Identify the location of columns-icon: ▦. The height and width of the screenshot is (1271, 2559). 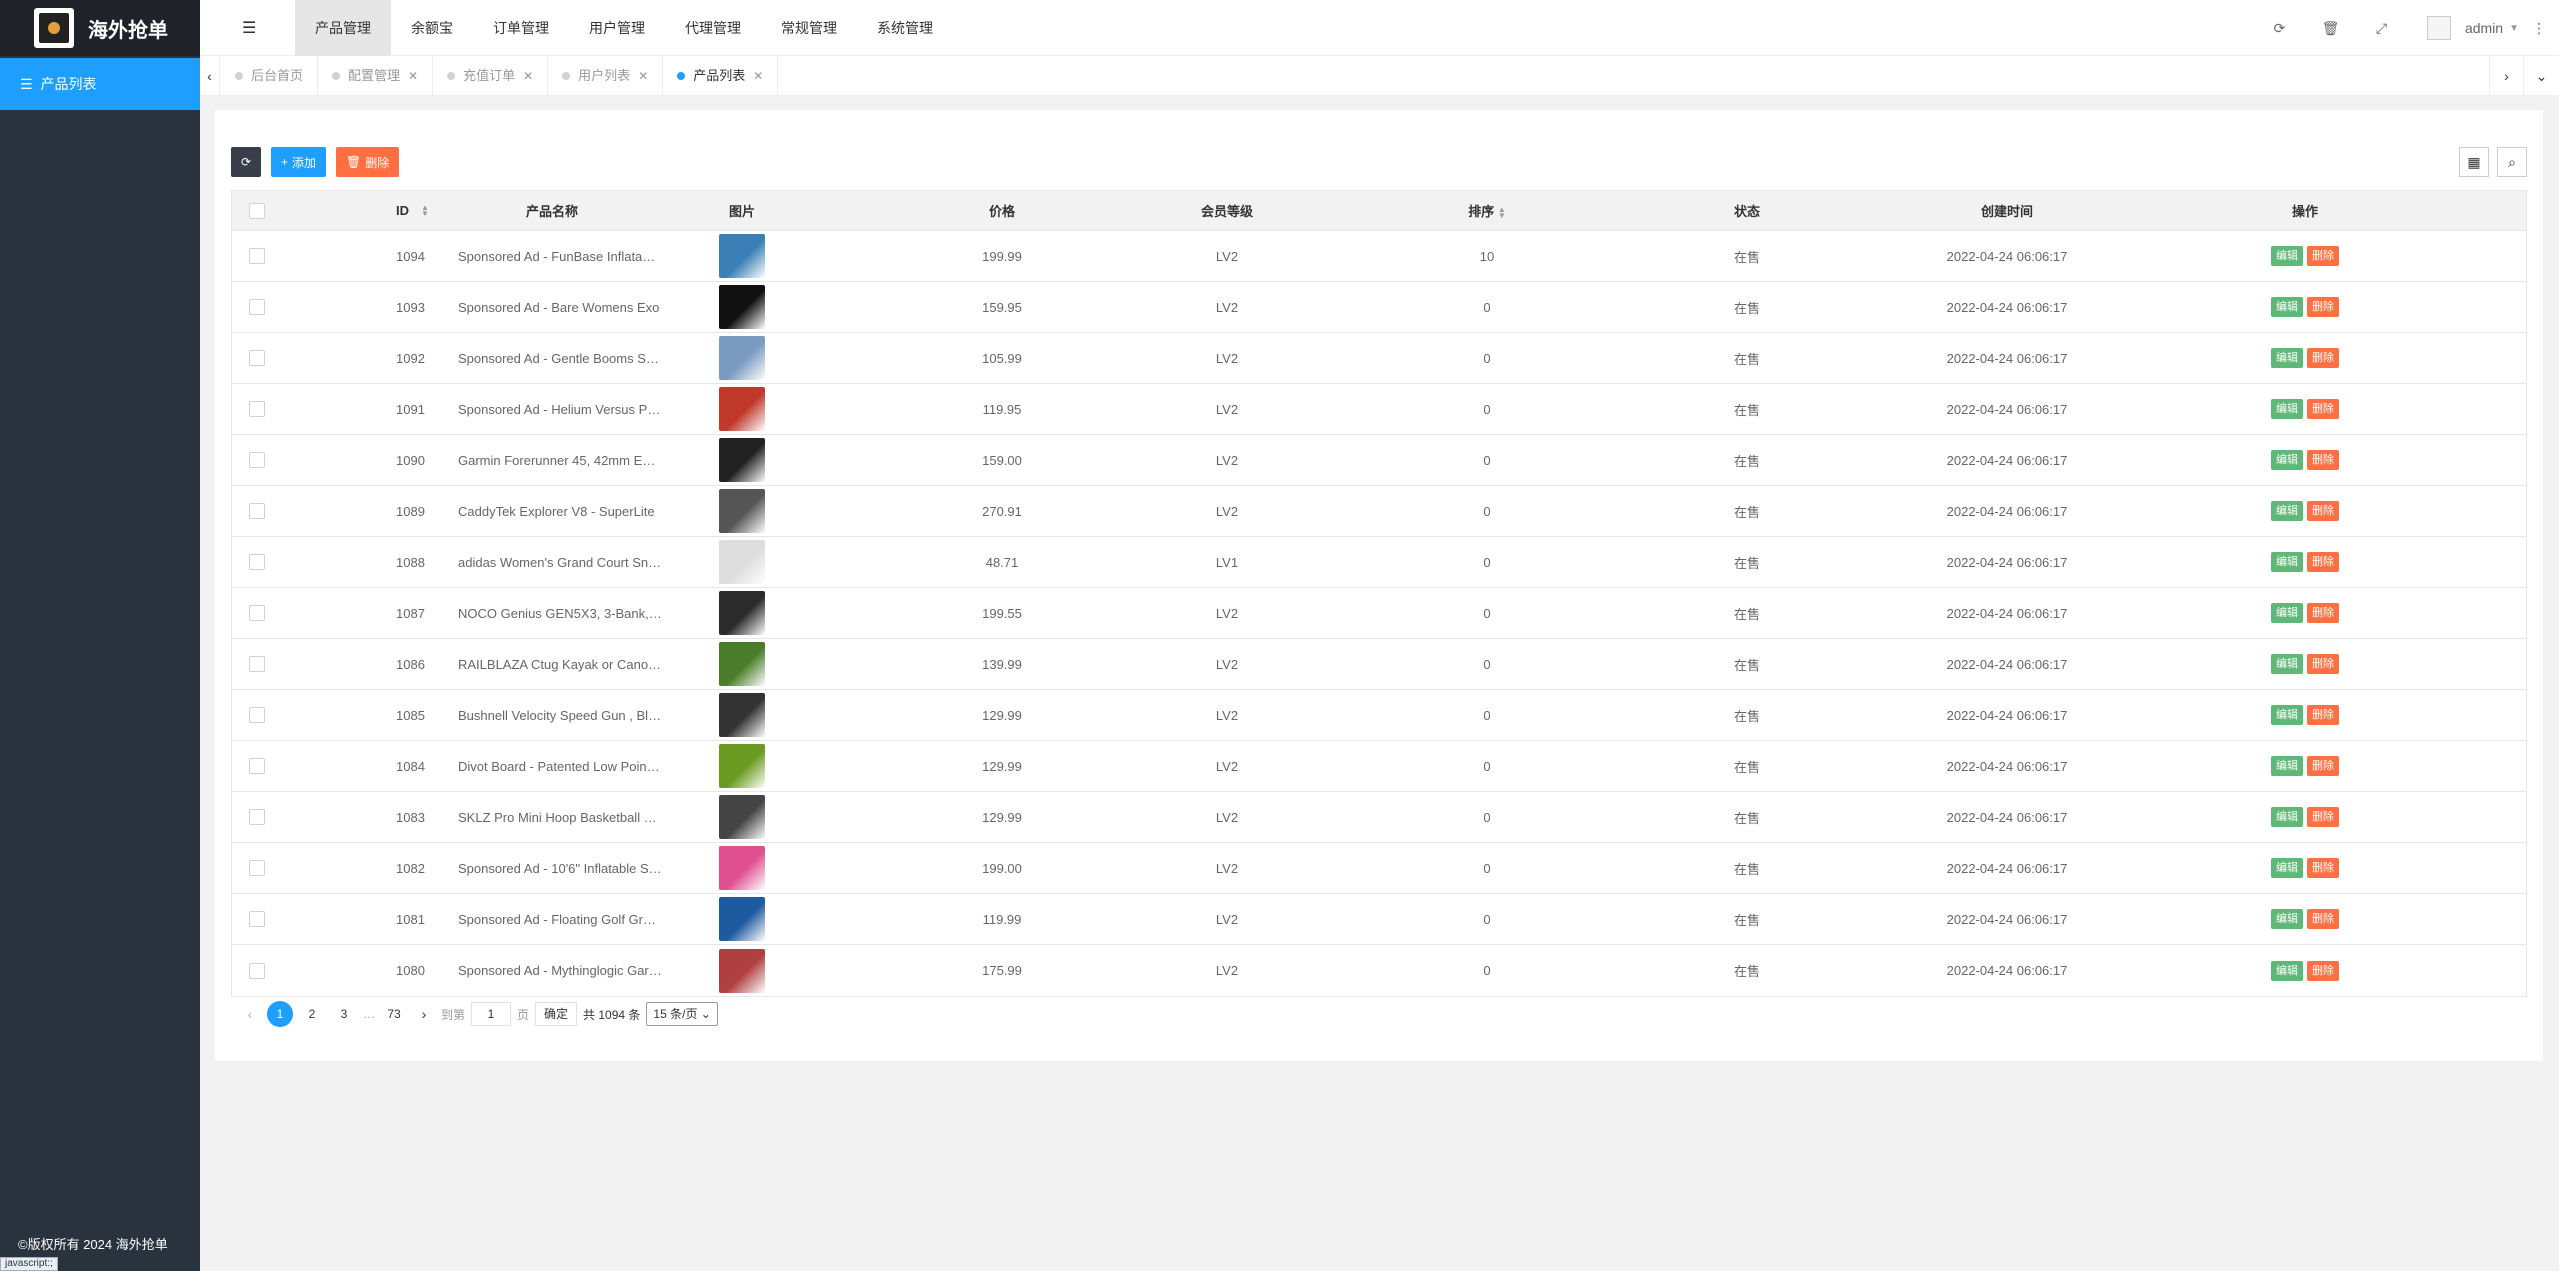
(2474, 162).